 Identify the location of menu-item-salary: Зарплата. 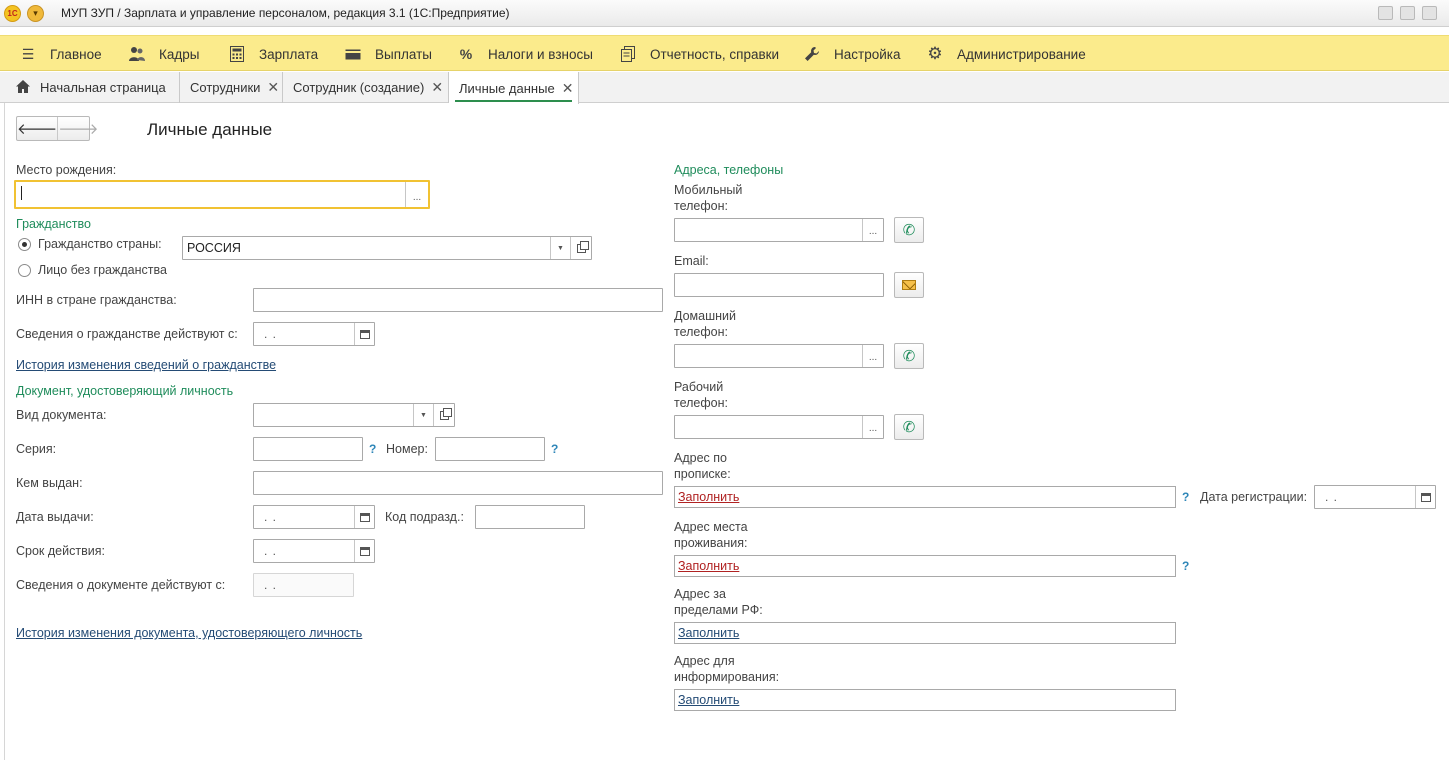
(272, 54).